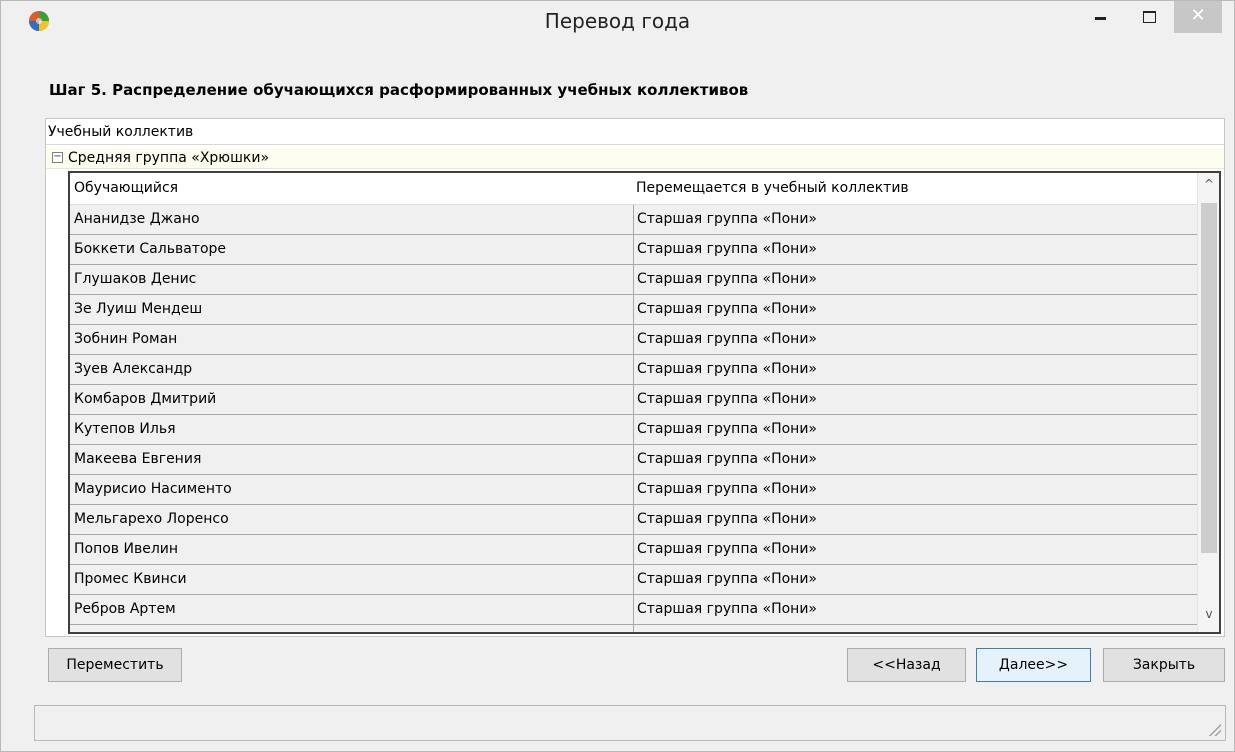  Describe the element at coordinates (351, 400) in the screenshot. I see `student-cell: Комбаров Дмитрий` at that location.